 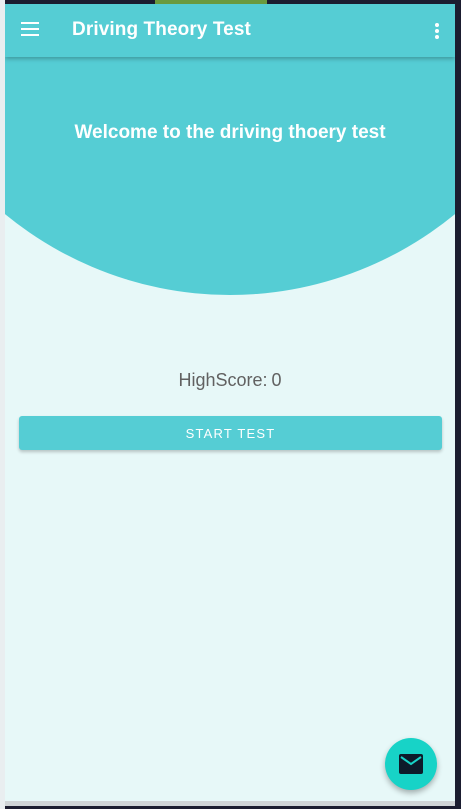 What do you see at coordinates (230, 803) in the screenshot?
I see `nav-shadow-edge` at bounding box center [230, 803].